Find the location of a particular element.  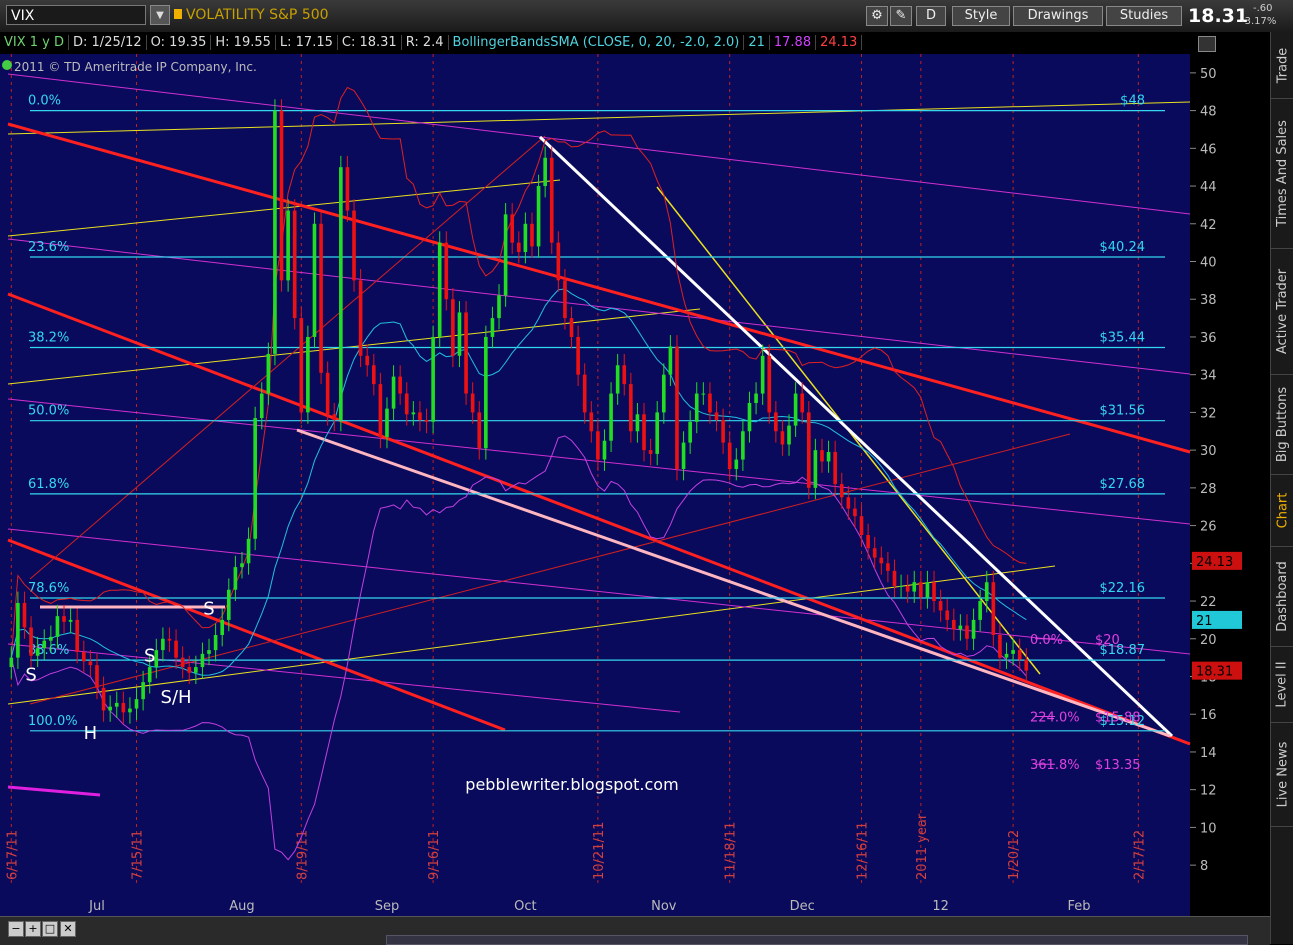

y-tick-label: 16 is located at coordinates (1208, 715).